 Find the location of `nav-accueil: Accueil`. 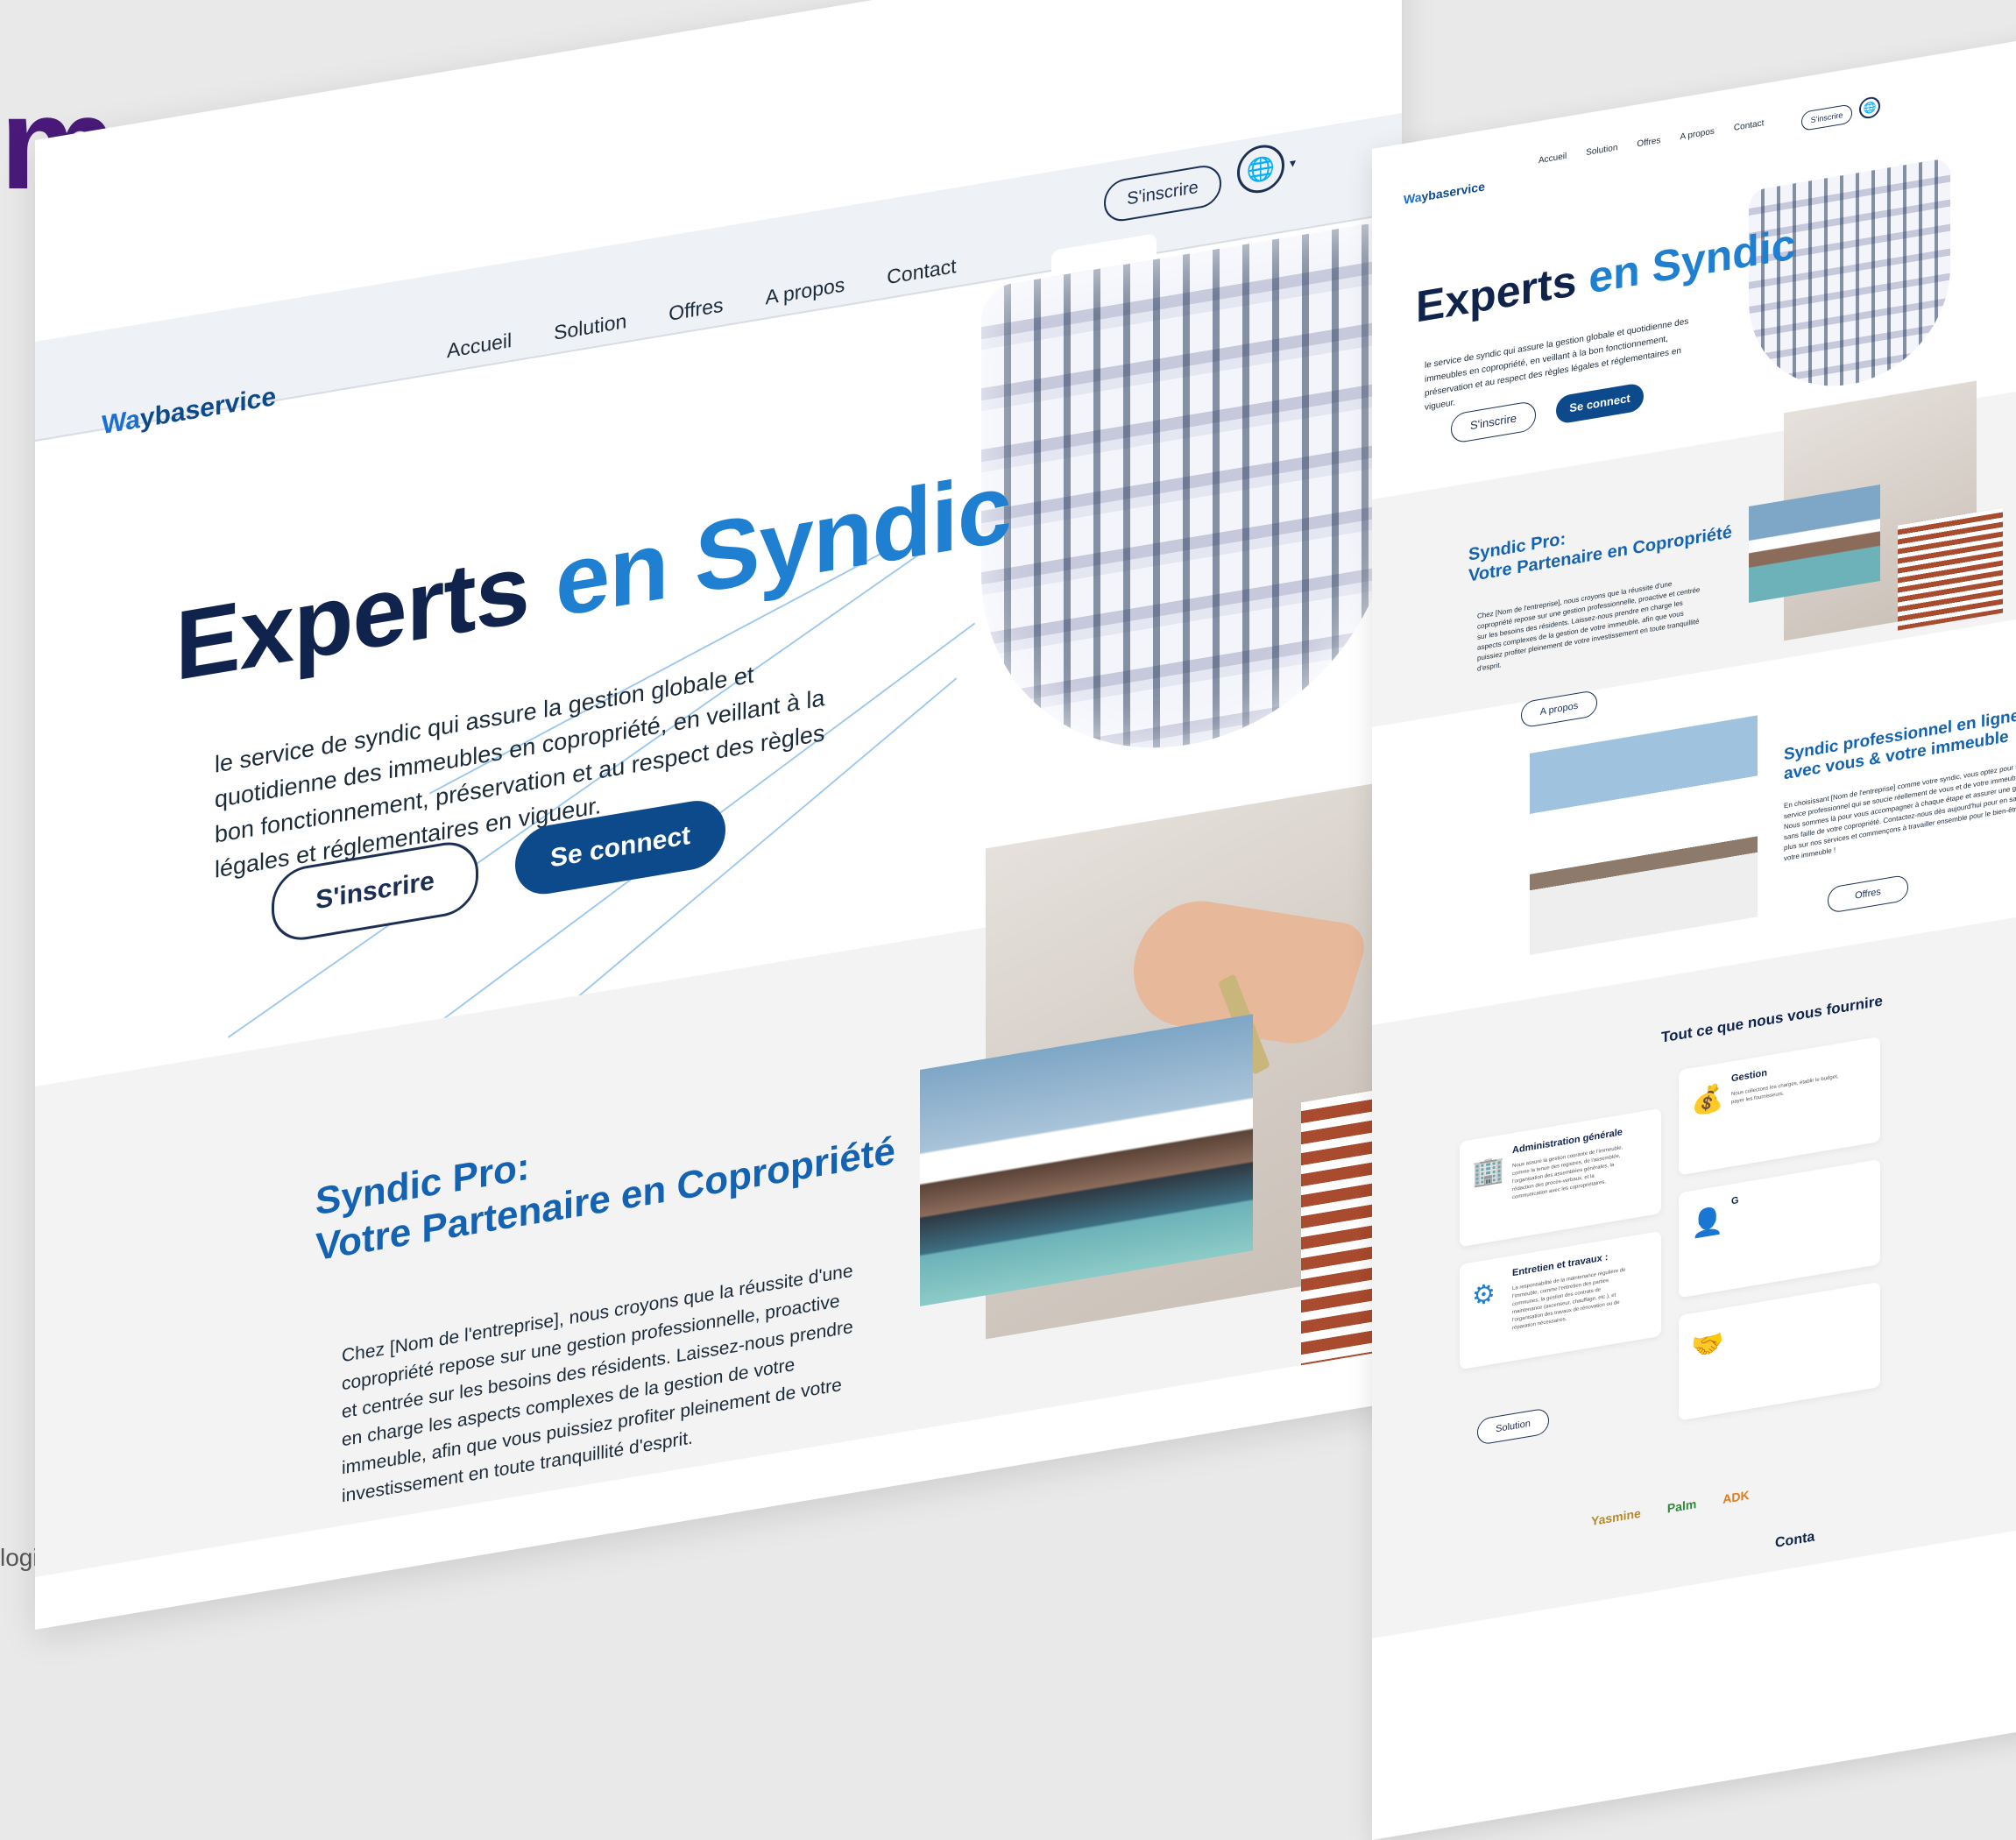

nav-accueil: Accueil is located at coordinates (1553, 159).